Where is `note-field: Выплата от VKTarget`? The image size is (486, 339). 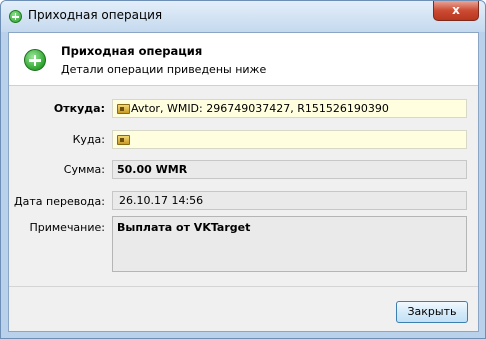
note-field: Выплата от VKTarget is located at coordinates (289, 244).